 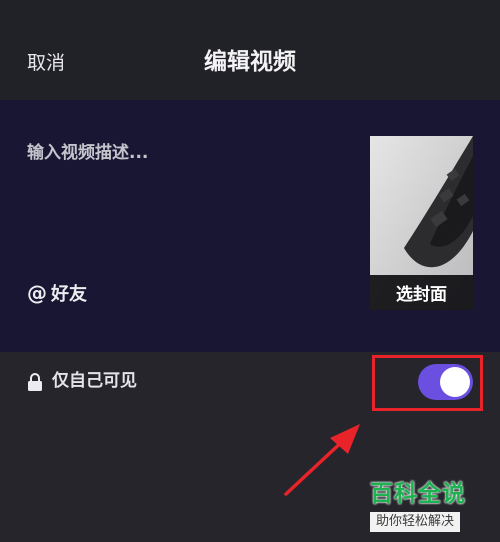 I want to click on annotation-arrow-icon, so click(x=322, y=460).